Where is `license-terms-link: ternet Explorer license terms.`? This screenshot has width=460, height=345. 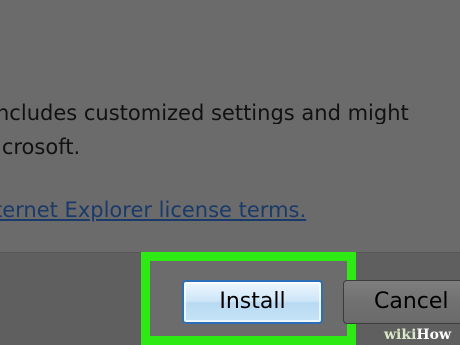 license-terms-link: ternet Explorer license terms. is located at coordinates (153, 210).